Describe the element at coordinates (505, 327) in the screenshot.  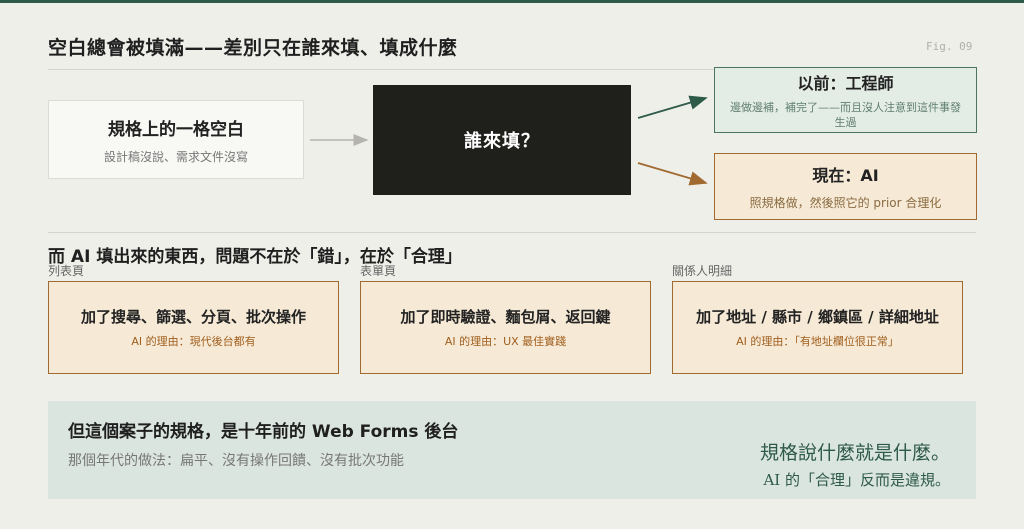
I see `card-form-page: 加了即時驗證、麵包屑、返回鍵 AI 的理由：UX 最佳實踐` at that location.